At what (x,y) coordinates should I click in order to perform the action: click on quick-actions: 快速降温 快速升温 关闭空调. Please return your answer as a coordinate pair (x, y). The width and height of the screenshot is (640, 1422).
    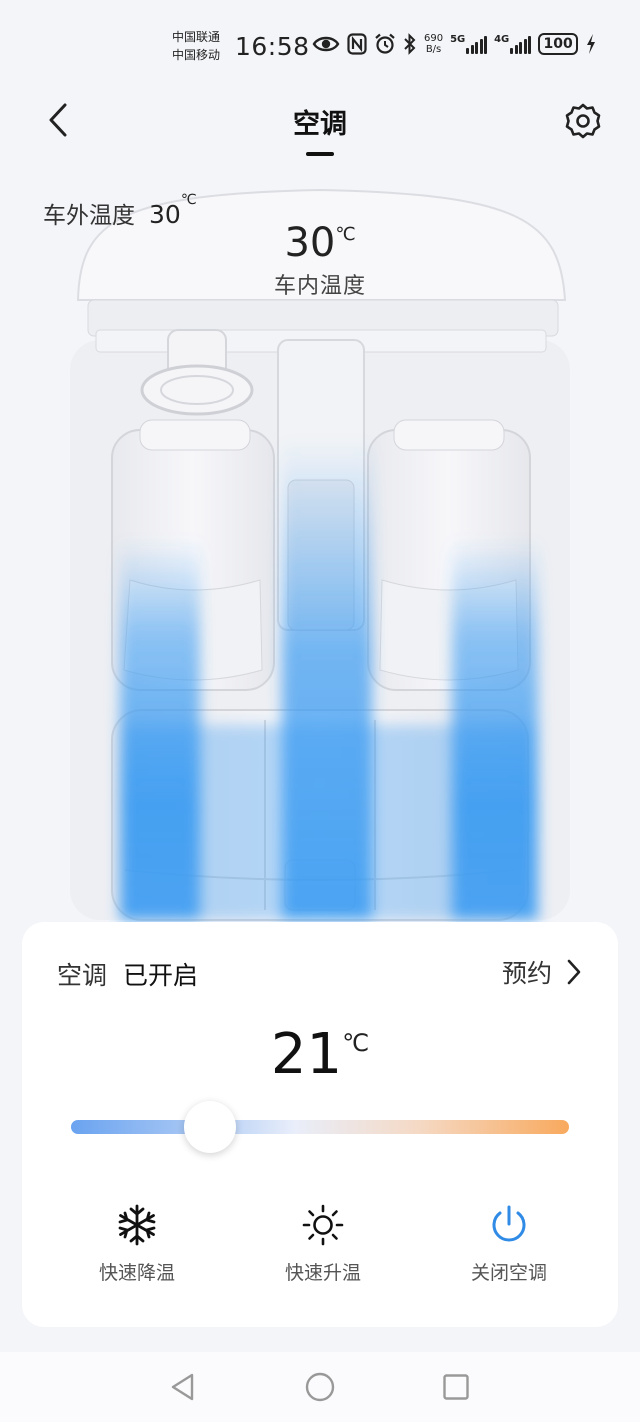
    Looking at the image, I should click on (320, 1242).